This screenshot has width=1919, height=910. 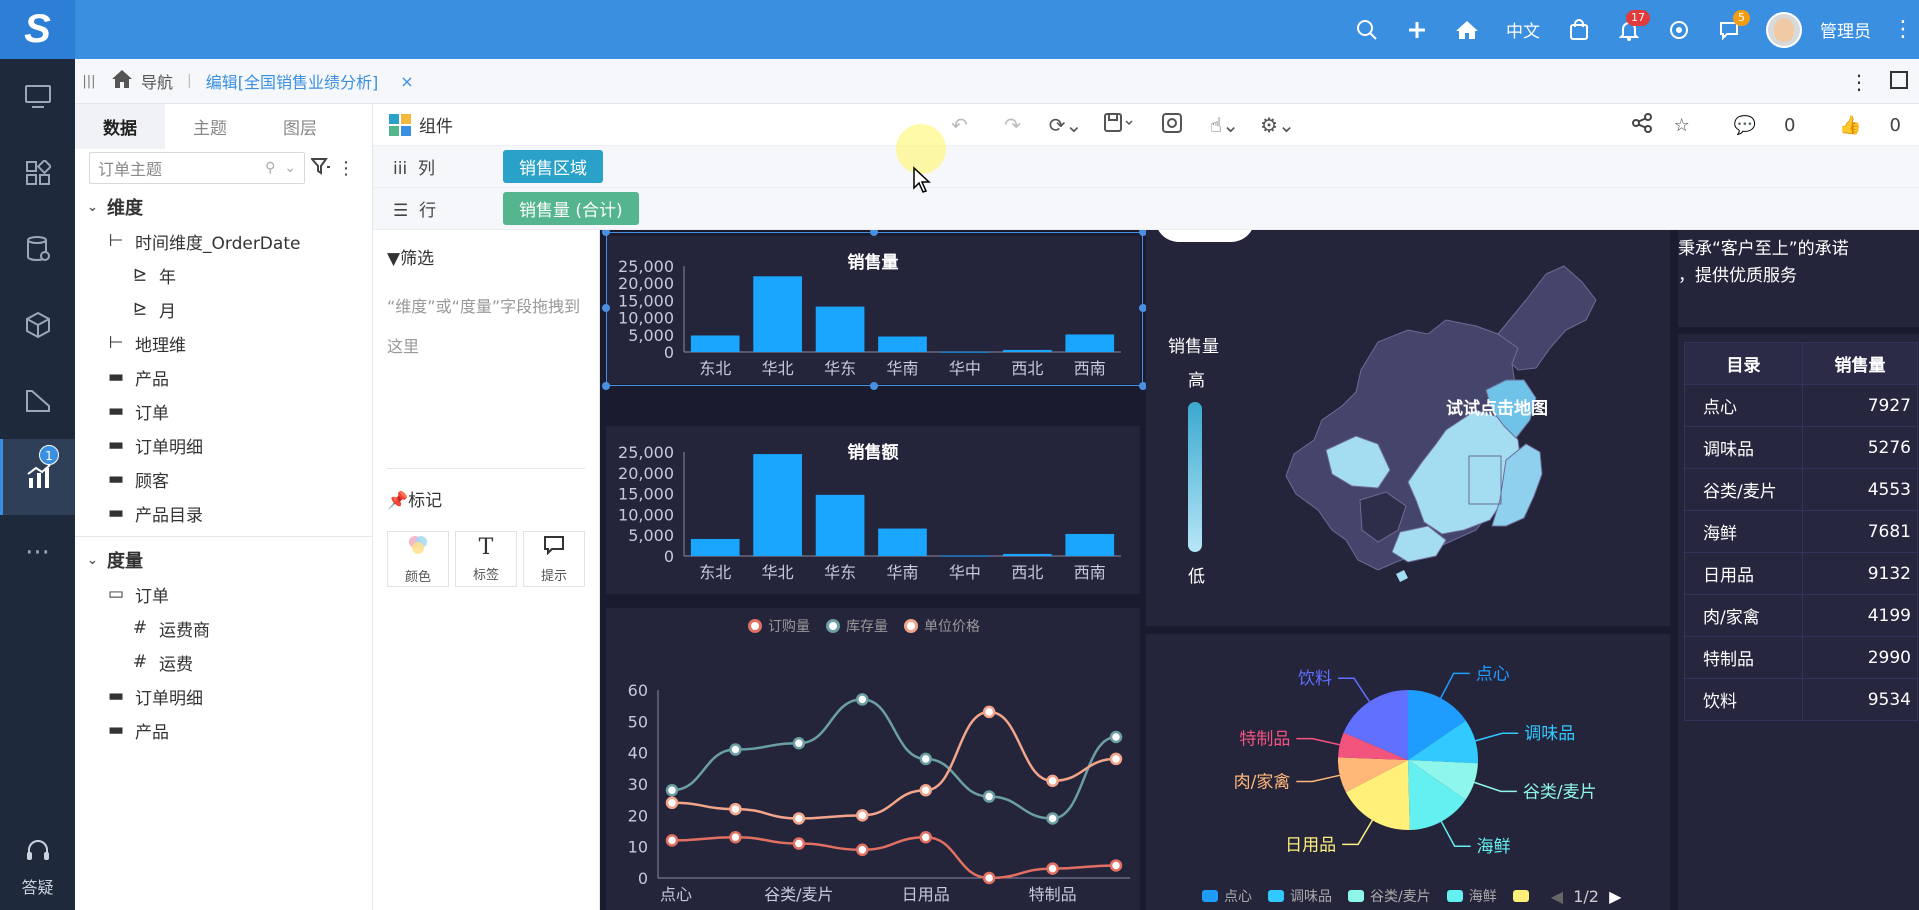 I want to click on rail-widgets-icon, so click(x=37, y=173).